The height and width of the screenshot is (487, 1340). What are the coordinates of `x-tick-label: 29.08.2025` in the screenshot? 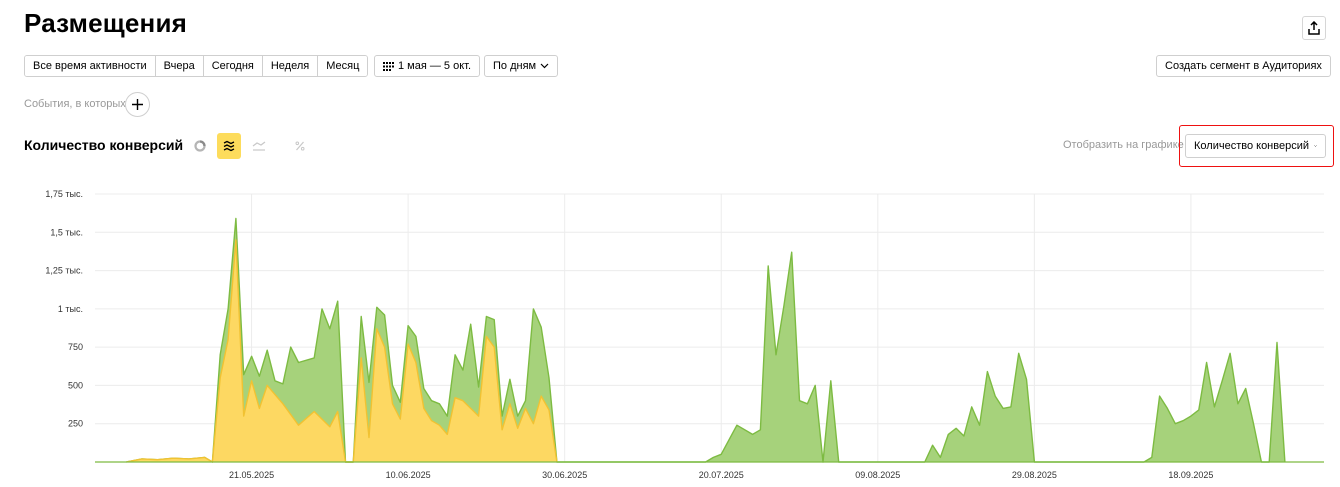 It's located at (1034, 475).